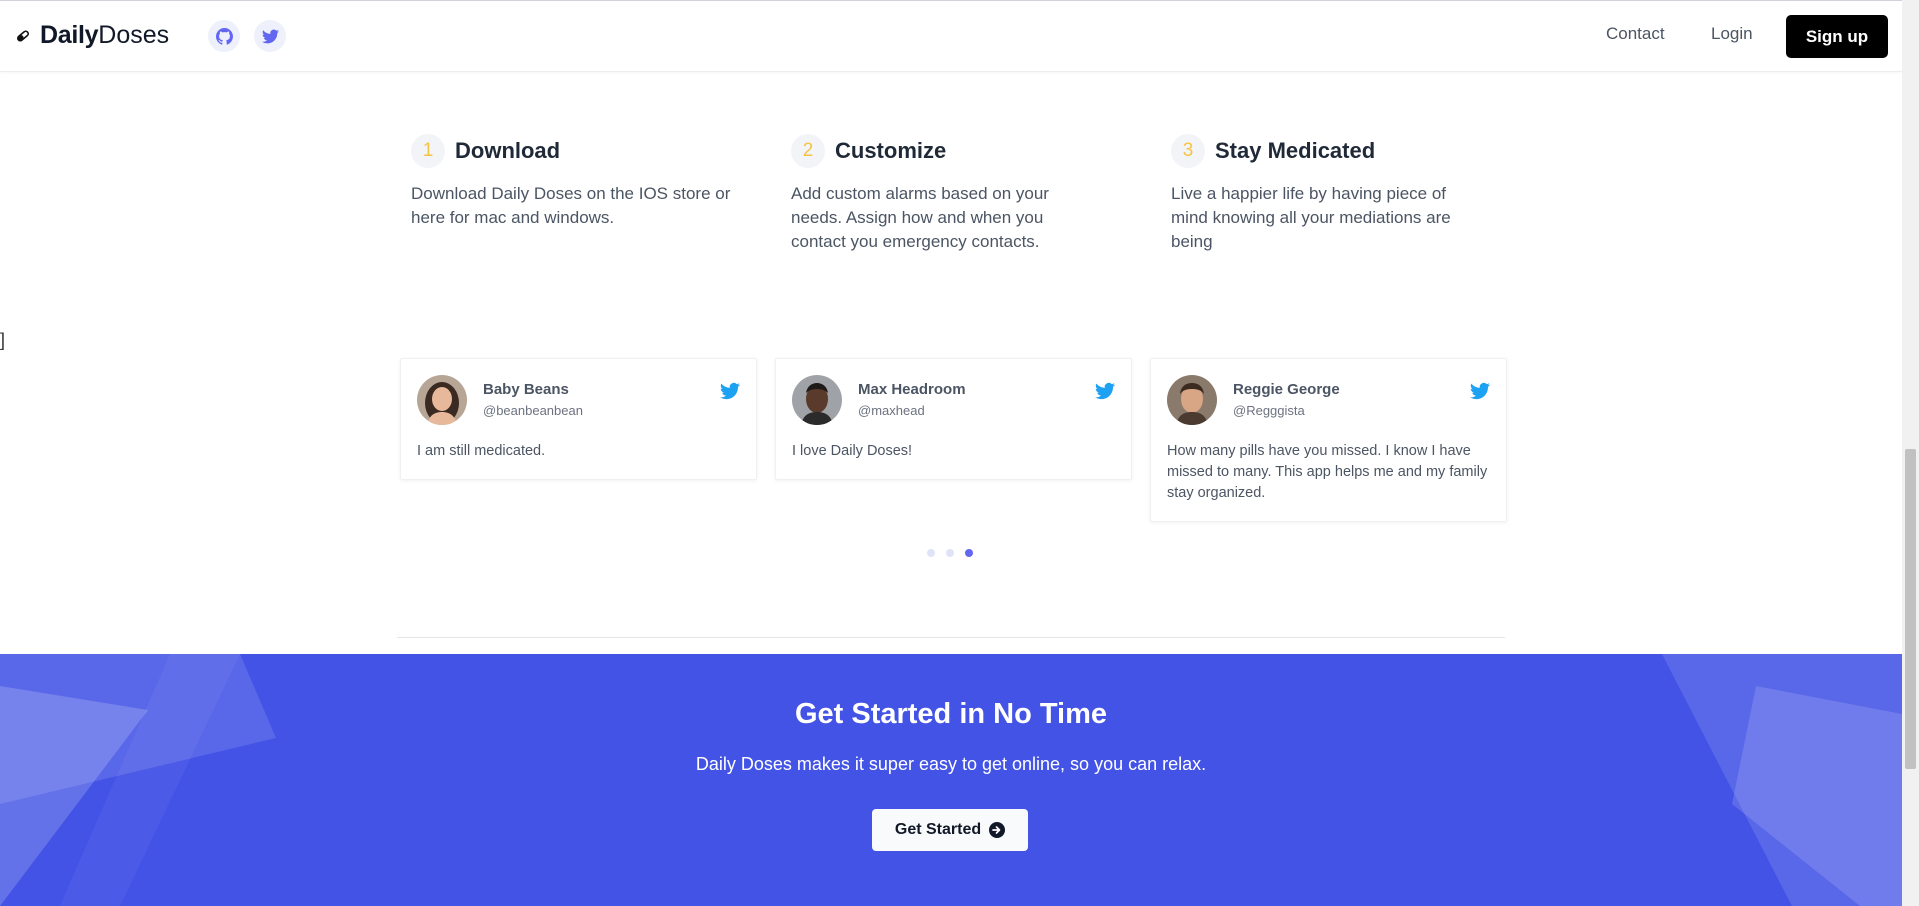  Describe the element at coordinates (526, 389) in the screenshot. I see `testimonial-name: Baby Beans` at that location.